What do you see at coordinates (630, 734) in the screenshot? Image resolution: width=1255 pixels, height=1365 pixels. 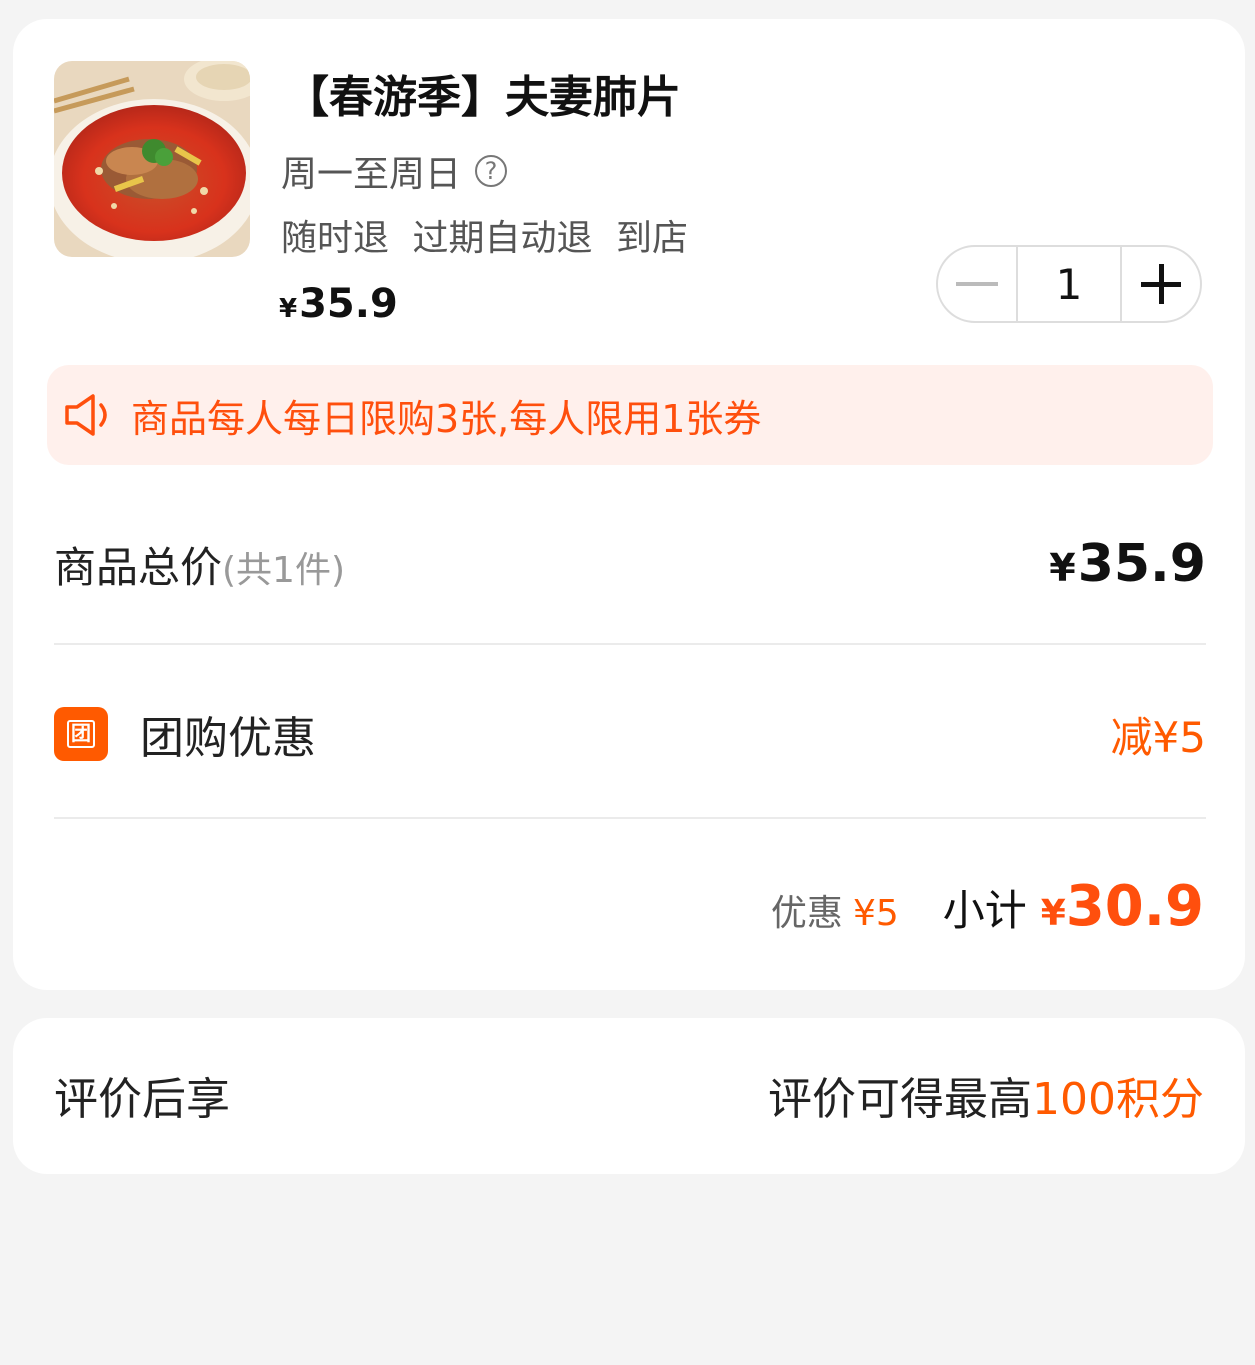 I see `group-discount-row: 团 团购优惠 减¥5` at bounding box center [630, 734].